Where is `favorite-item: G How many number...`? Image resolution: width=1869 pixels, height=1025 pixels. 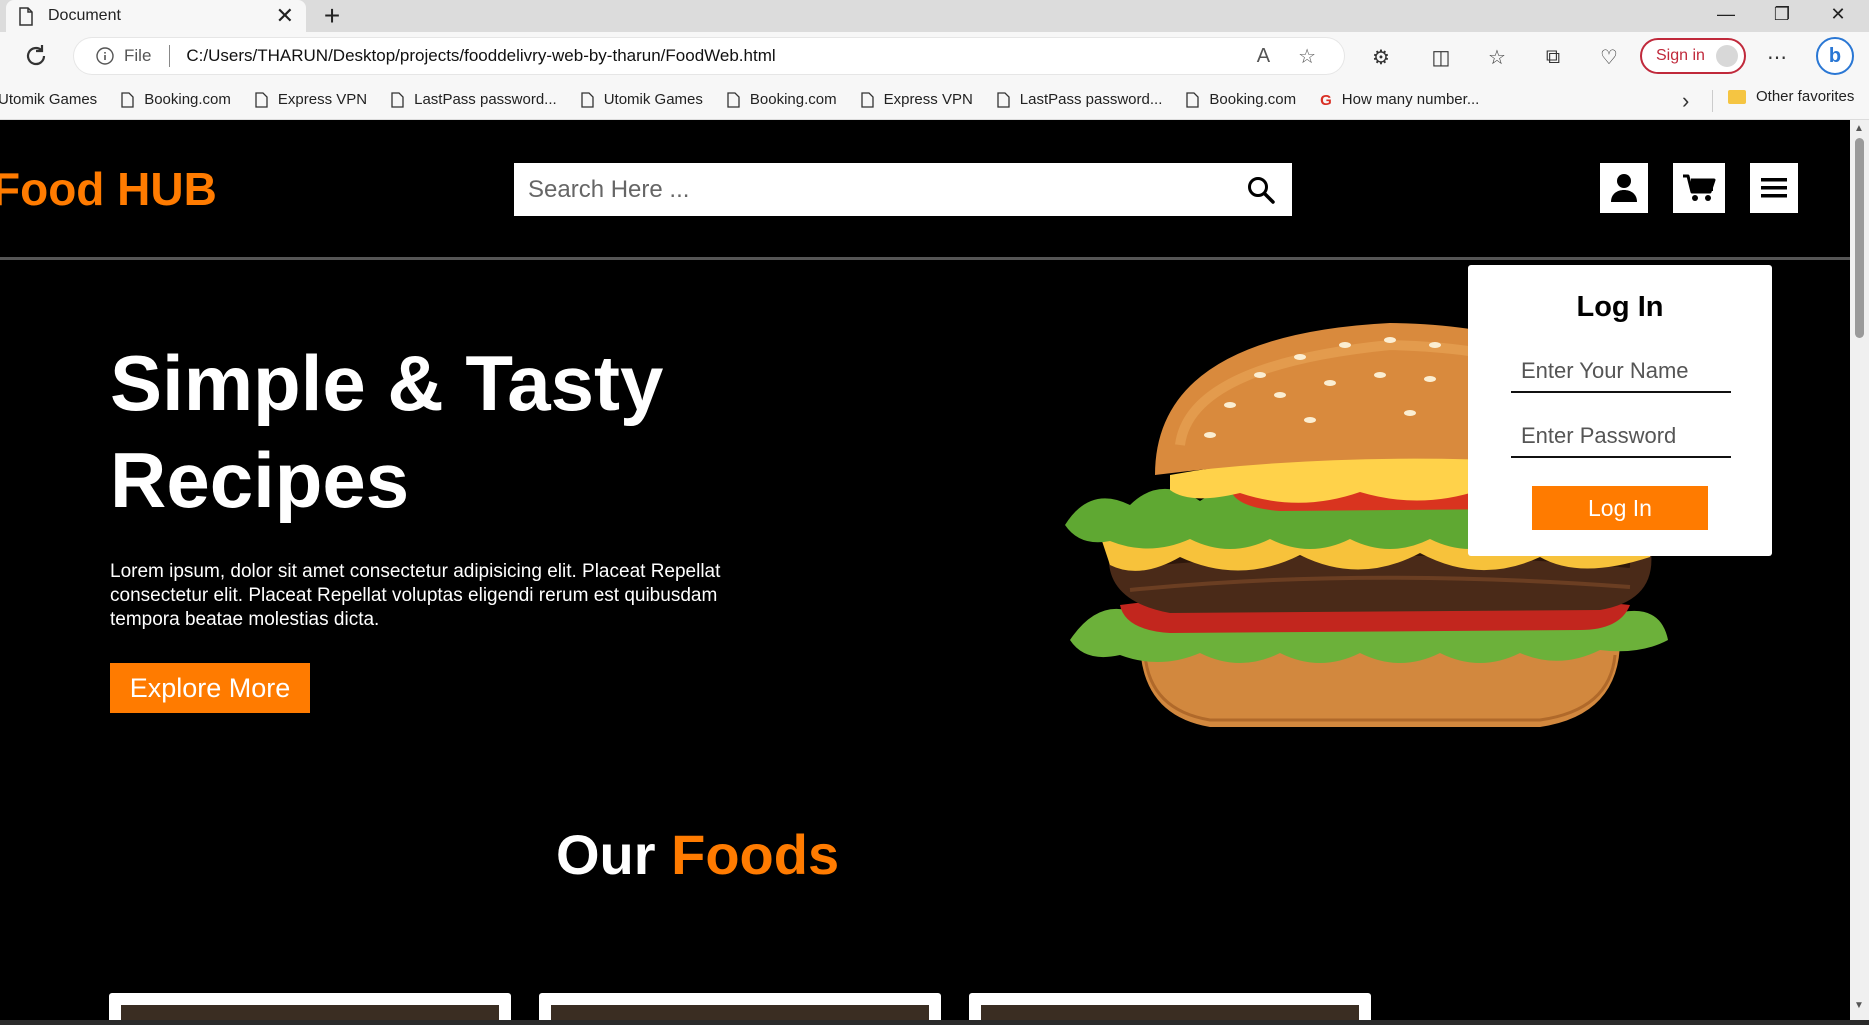
favorite-item: G How many number... is located at coordinates (1399, 100).